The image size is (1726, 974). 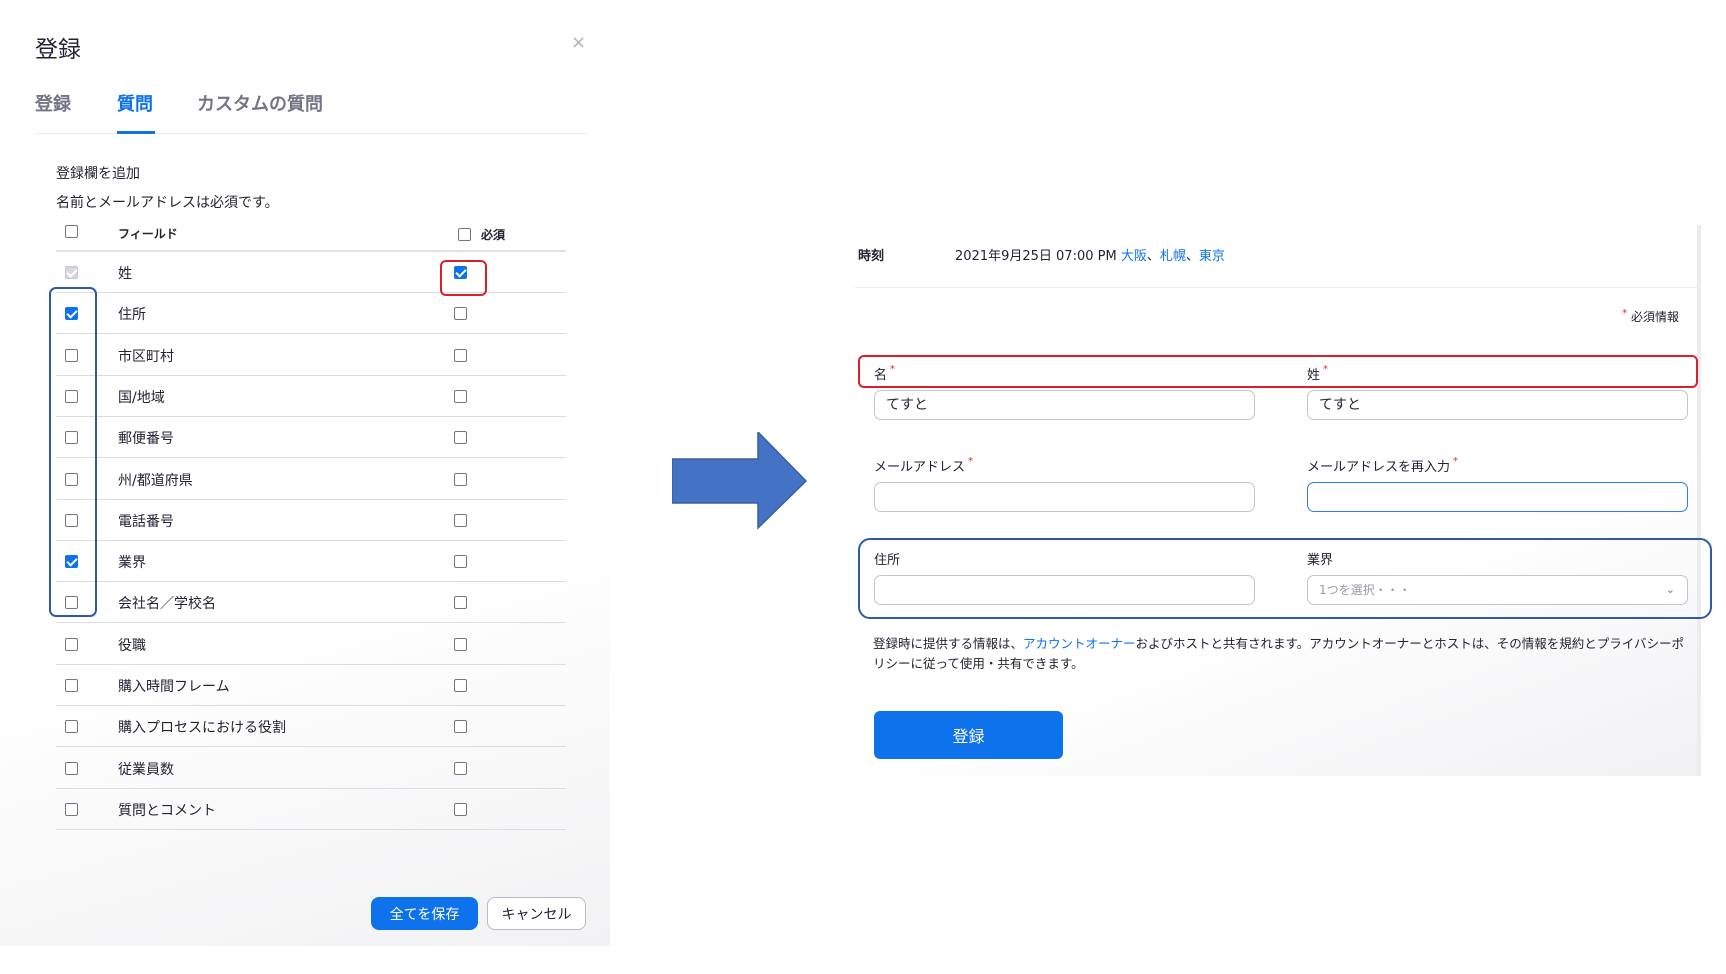 I want to click on time-value: 2021年9月25日 07:00 PM 大阪、札幌、東京, so click(x=1090, y=254).